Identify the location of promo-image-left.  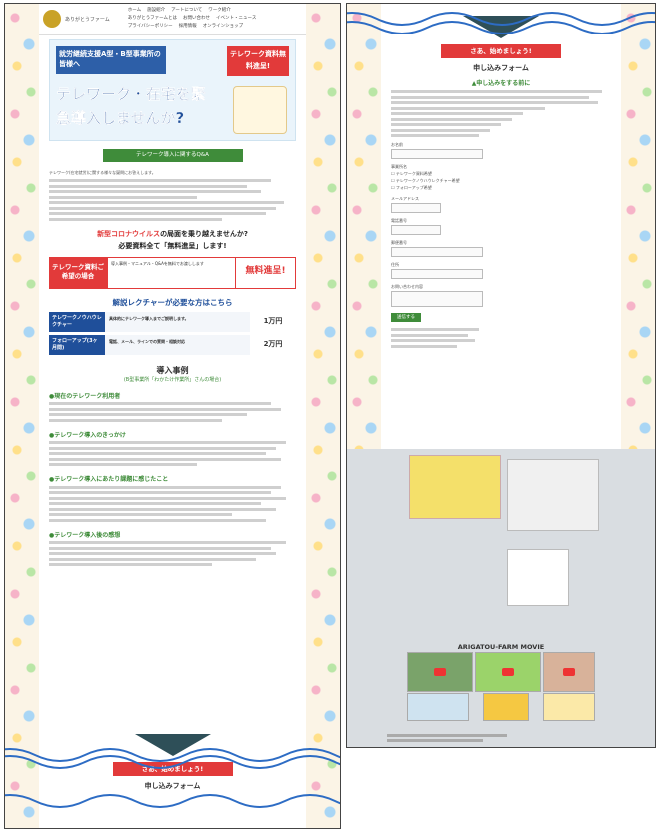
(455, 487).